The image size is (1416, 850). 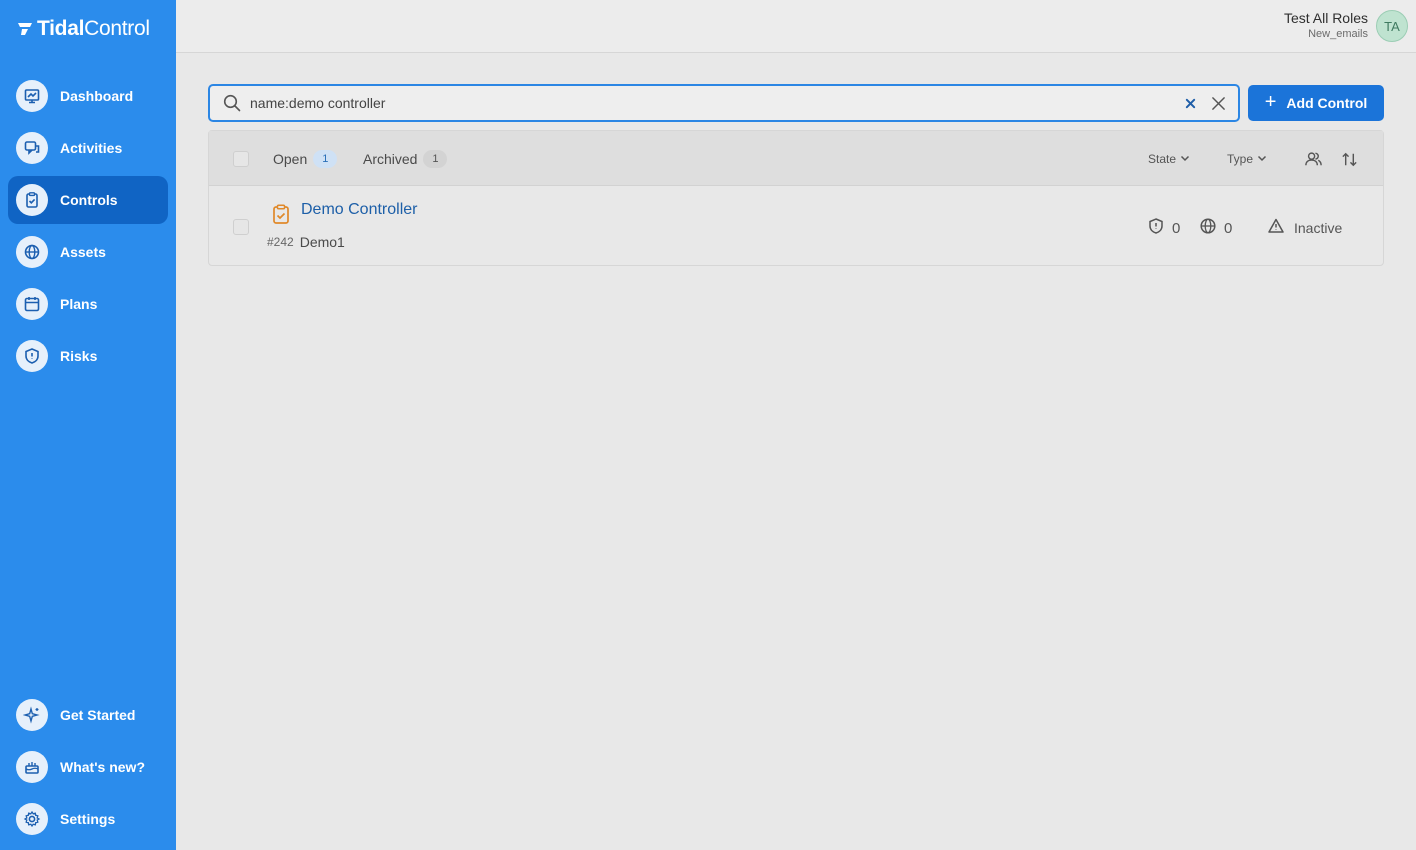 What do you see at coordinates (98, 715) in the screenshot?
I see `sidebar-item-label: Get Started` at bounding box center [98, 715].